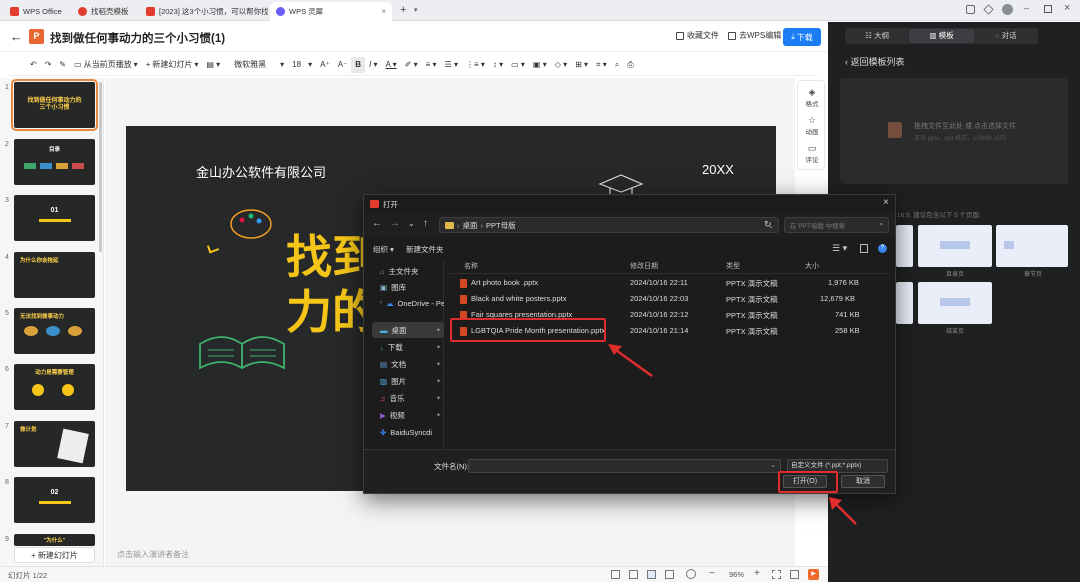  Describe the element at coordinates (54, 218) in the screenshot. I see `slide-thumbnail-3: 01` at that location.